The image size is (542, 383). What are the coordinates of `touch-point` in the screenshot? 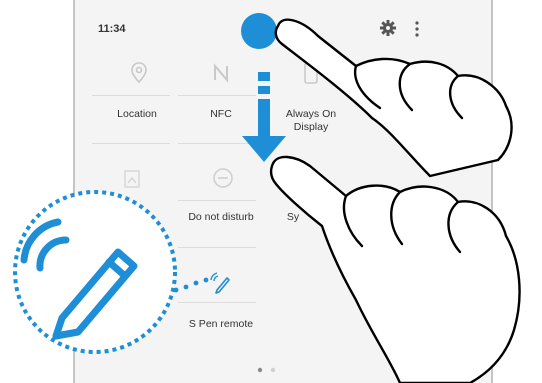 It's located at (259, 31).